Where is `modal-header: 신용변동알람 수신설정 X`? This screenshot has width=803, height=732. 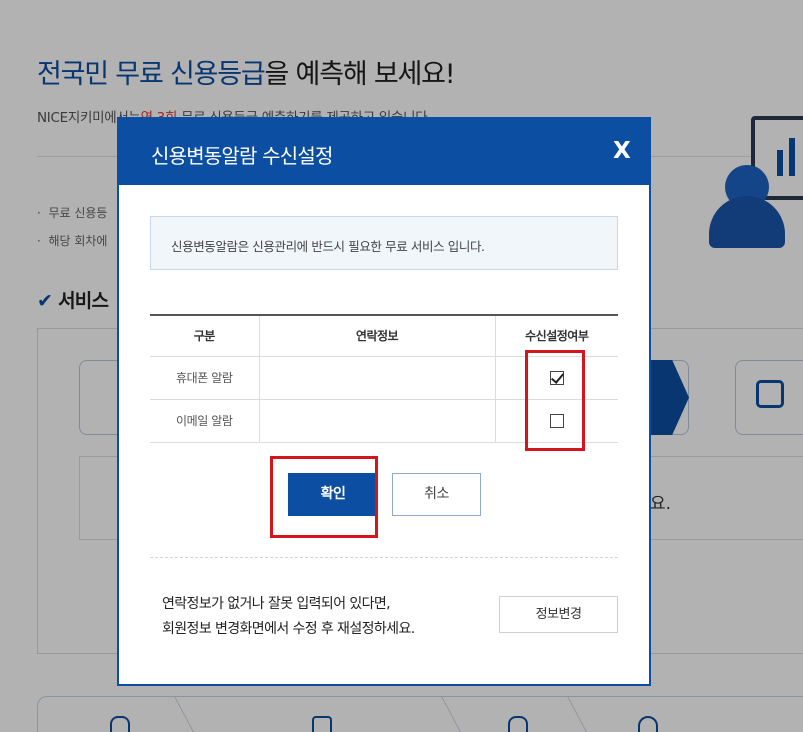 modal-header: 신용변동알람 수신설정 X is located at coordinates (384, 152).